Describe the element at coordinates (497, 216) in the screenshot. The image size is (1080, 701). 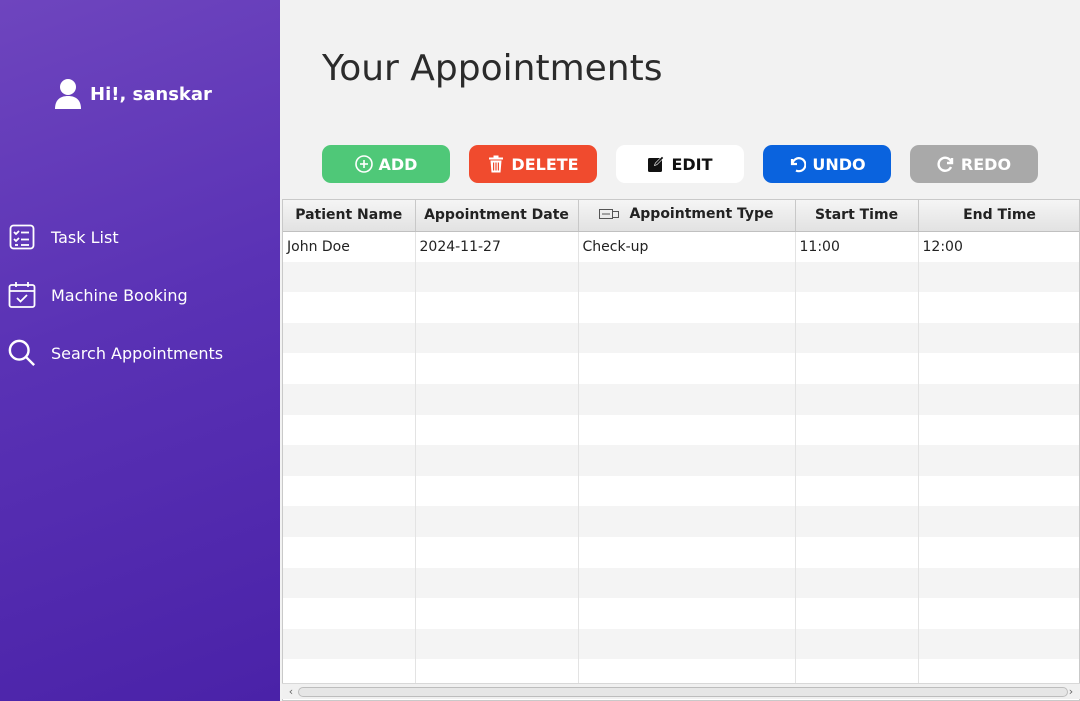
I see `column-header-appointment-date: Appointment Date` at that location.